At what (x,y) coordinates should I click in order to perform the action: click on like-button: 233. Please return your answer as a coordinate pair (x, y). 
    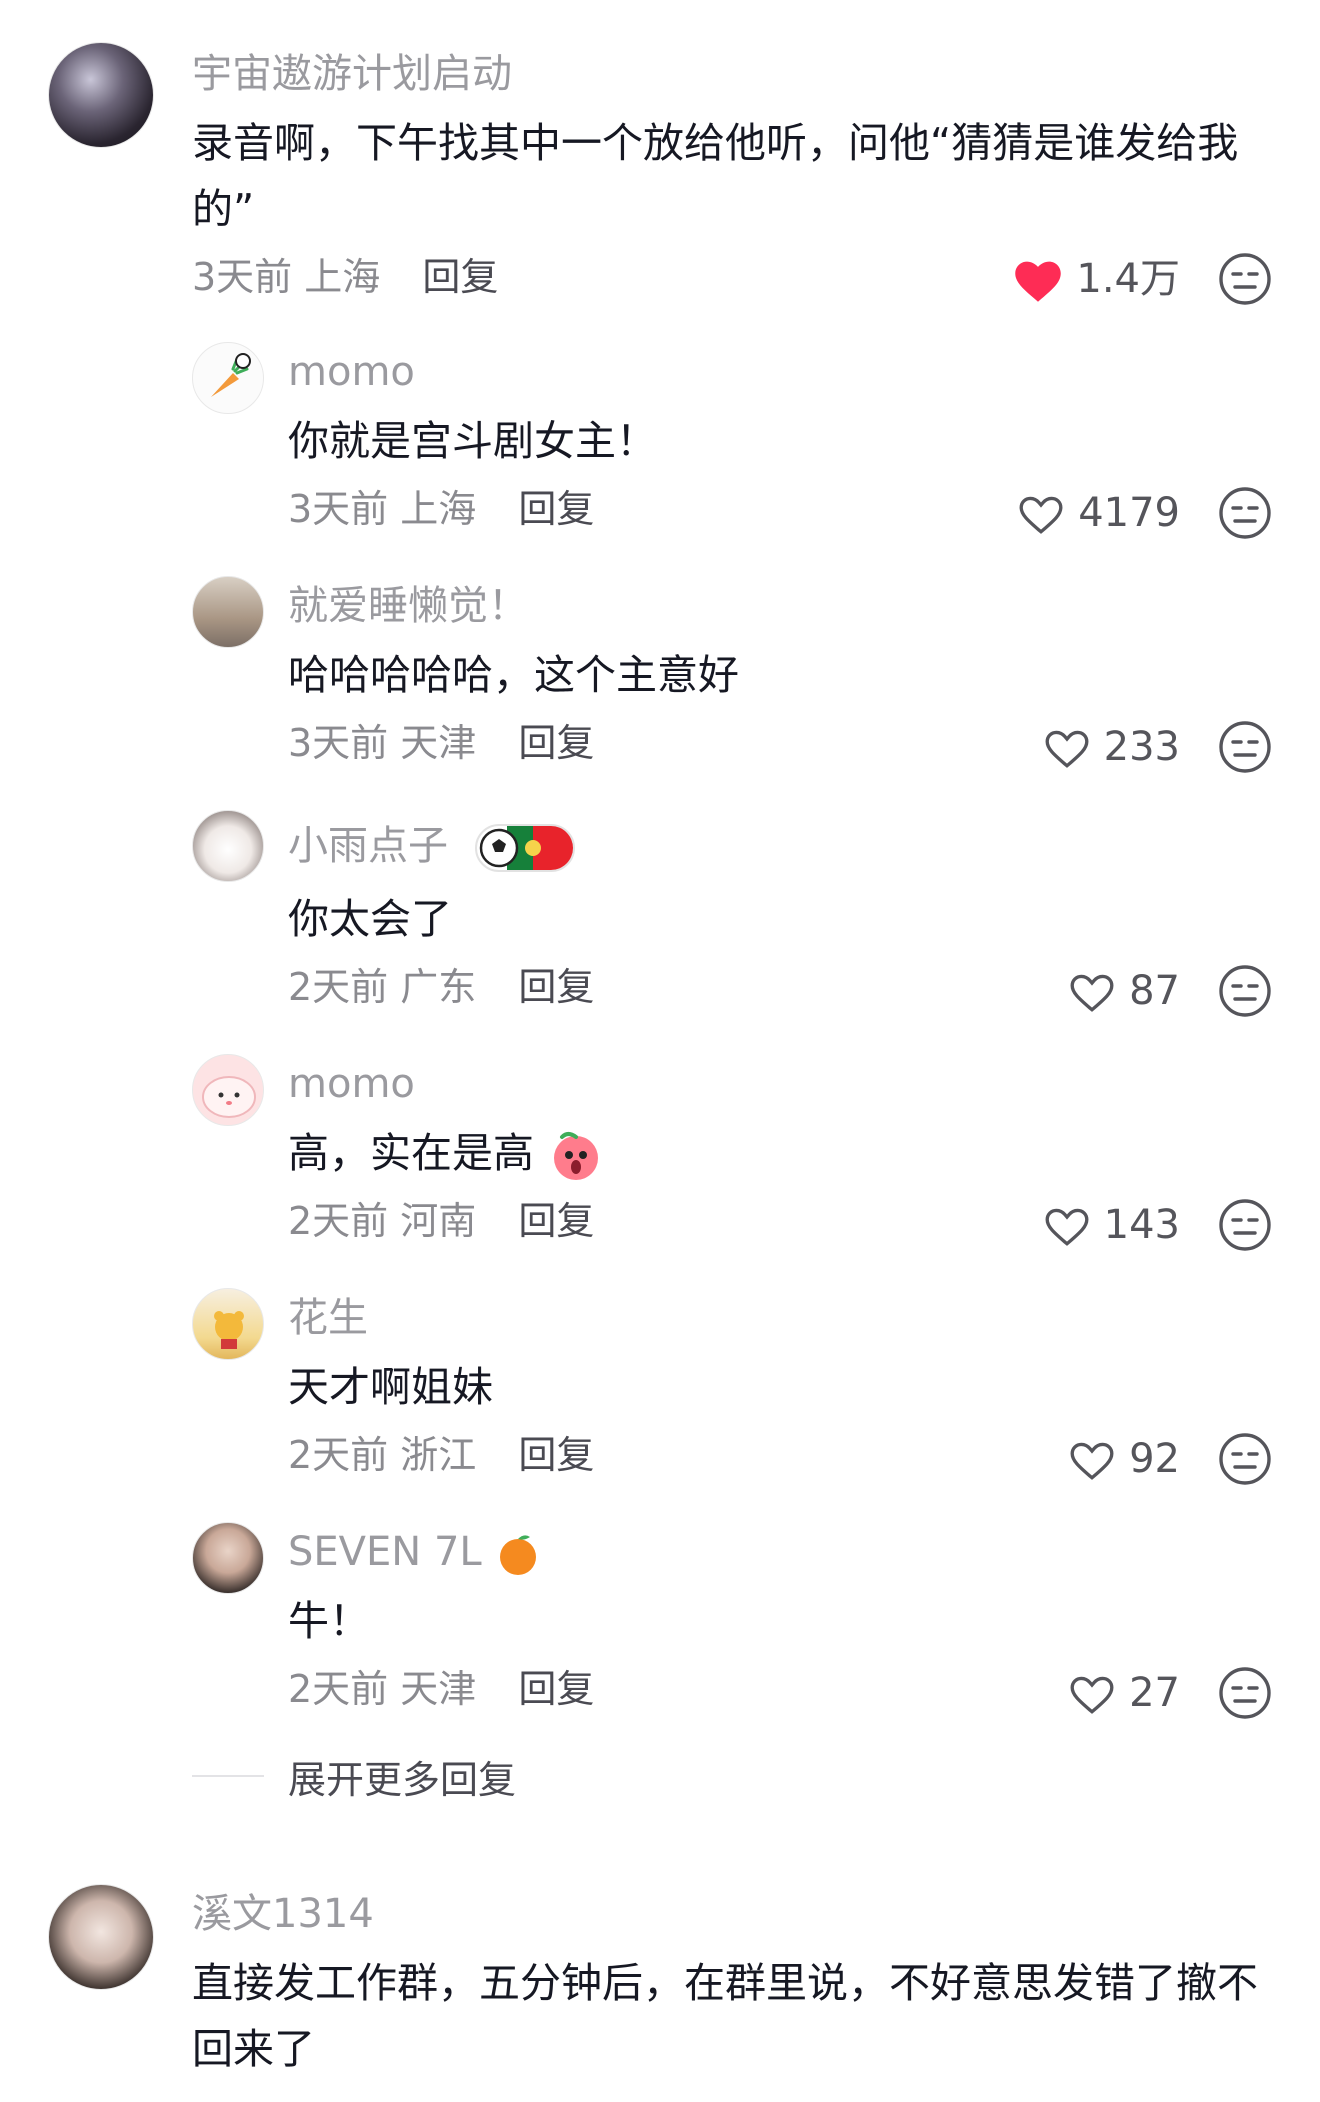
    Looking at the image, I should click on (1111, 747).